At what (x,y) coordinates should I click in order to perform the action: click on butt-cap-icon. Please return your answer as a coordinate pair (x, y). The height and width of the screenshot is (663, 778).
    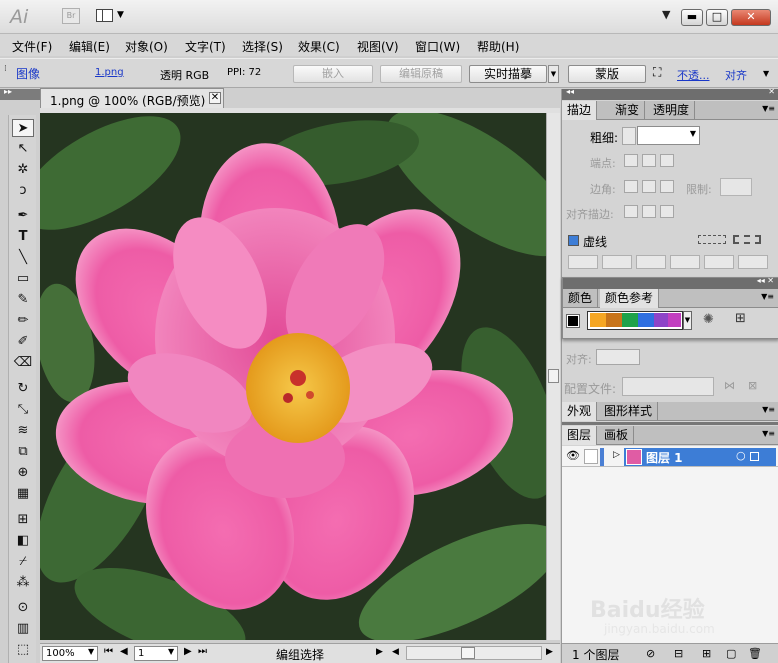
    Looking at the image, I should click on (631, 160).